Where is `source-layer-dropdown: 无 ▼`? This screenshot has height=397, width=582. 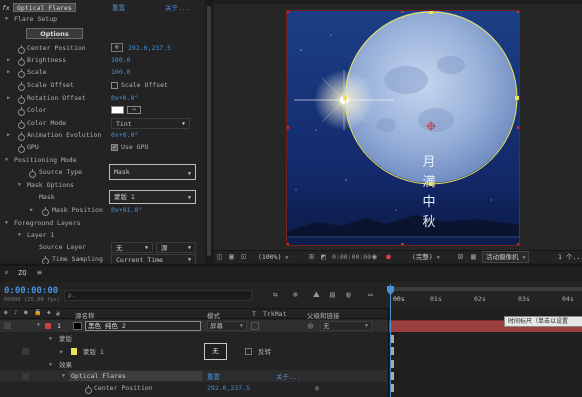
source-layer-dropdown: 无 ▼ is located at coordinates (132, 247).